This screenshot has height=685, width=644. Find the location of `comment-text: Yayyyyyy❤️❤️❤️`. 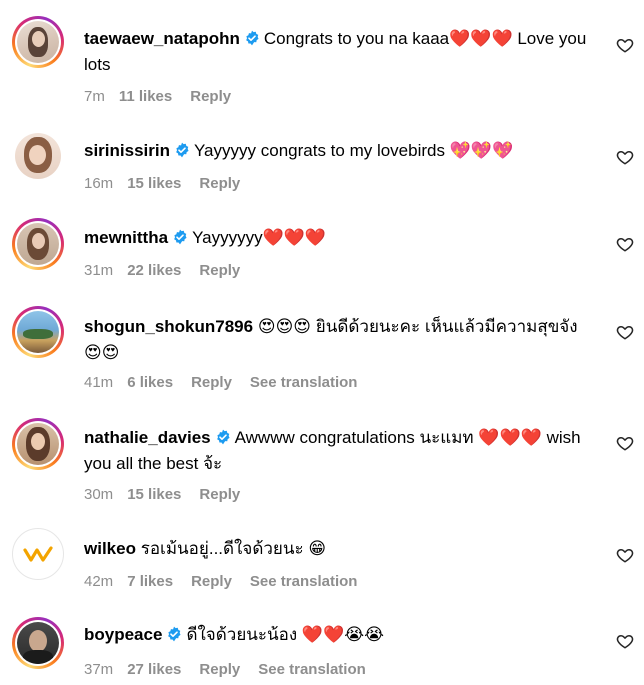

comment-text: Yayyyyyy❤️❤️❤️ is located at coordinates (259, 237).